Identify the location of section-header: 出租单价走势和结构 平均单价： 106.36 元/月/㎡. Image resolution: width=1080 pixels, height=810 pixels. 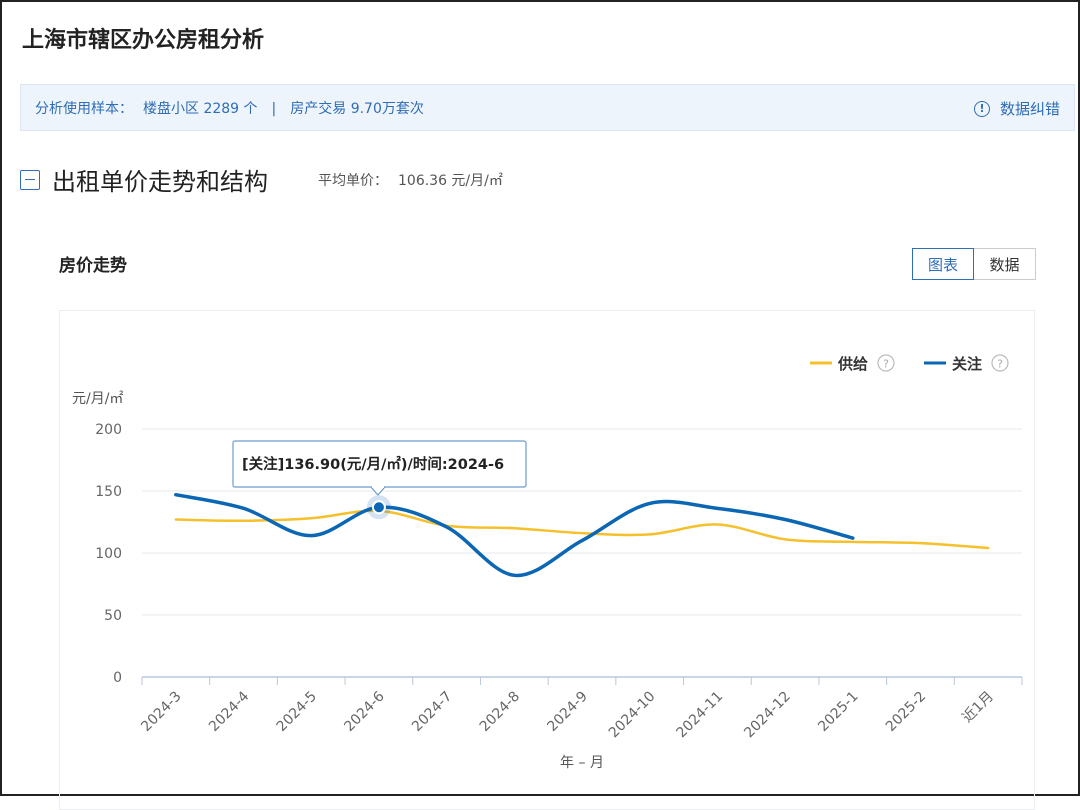
(261, 179).